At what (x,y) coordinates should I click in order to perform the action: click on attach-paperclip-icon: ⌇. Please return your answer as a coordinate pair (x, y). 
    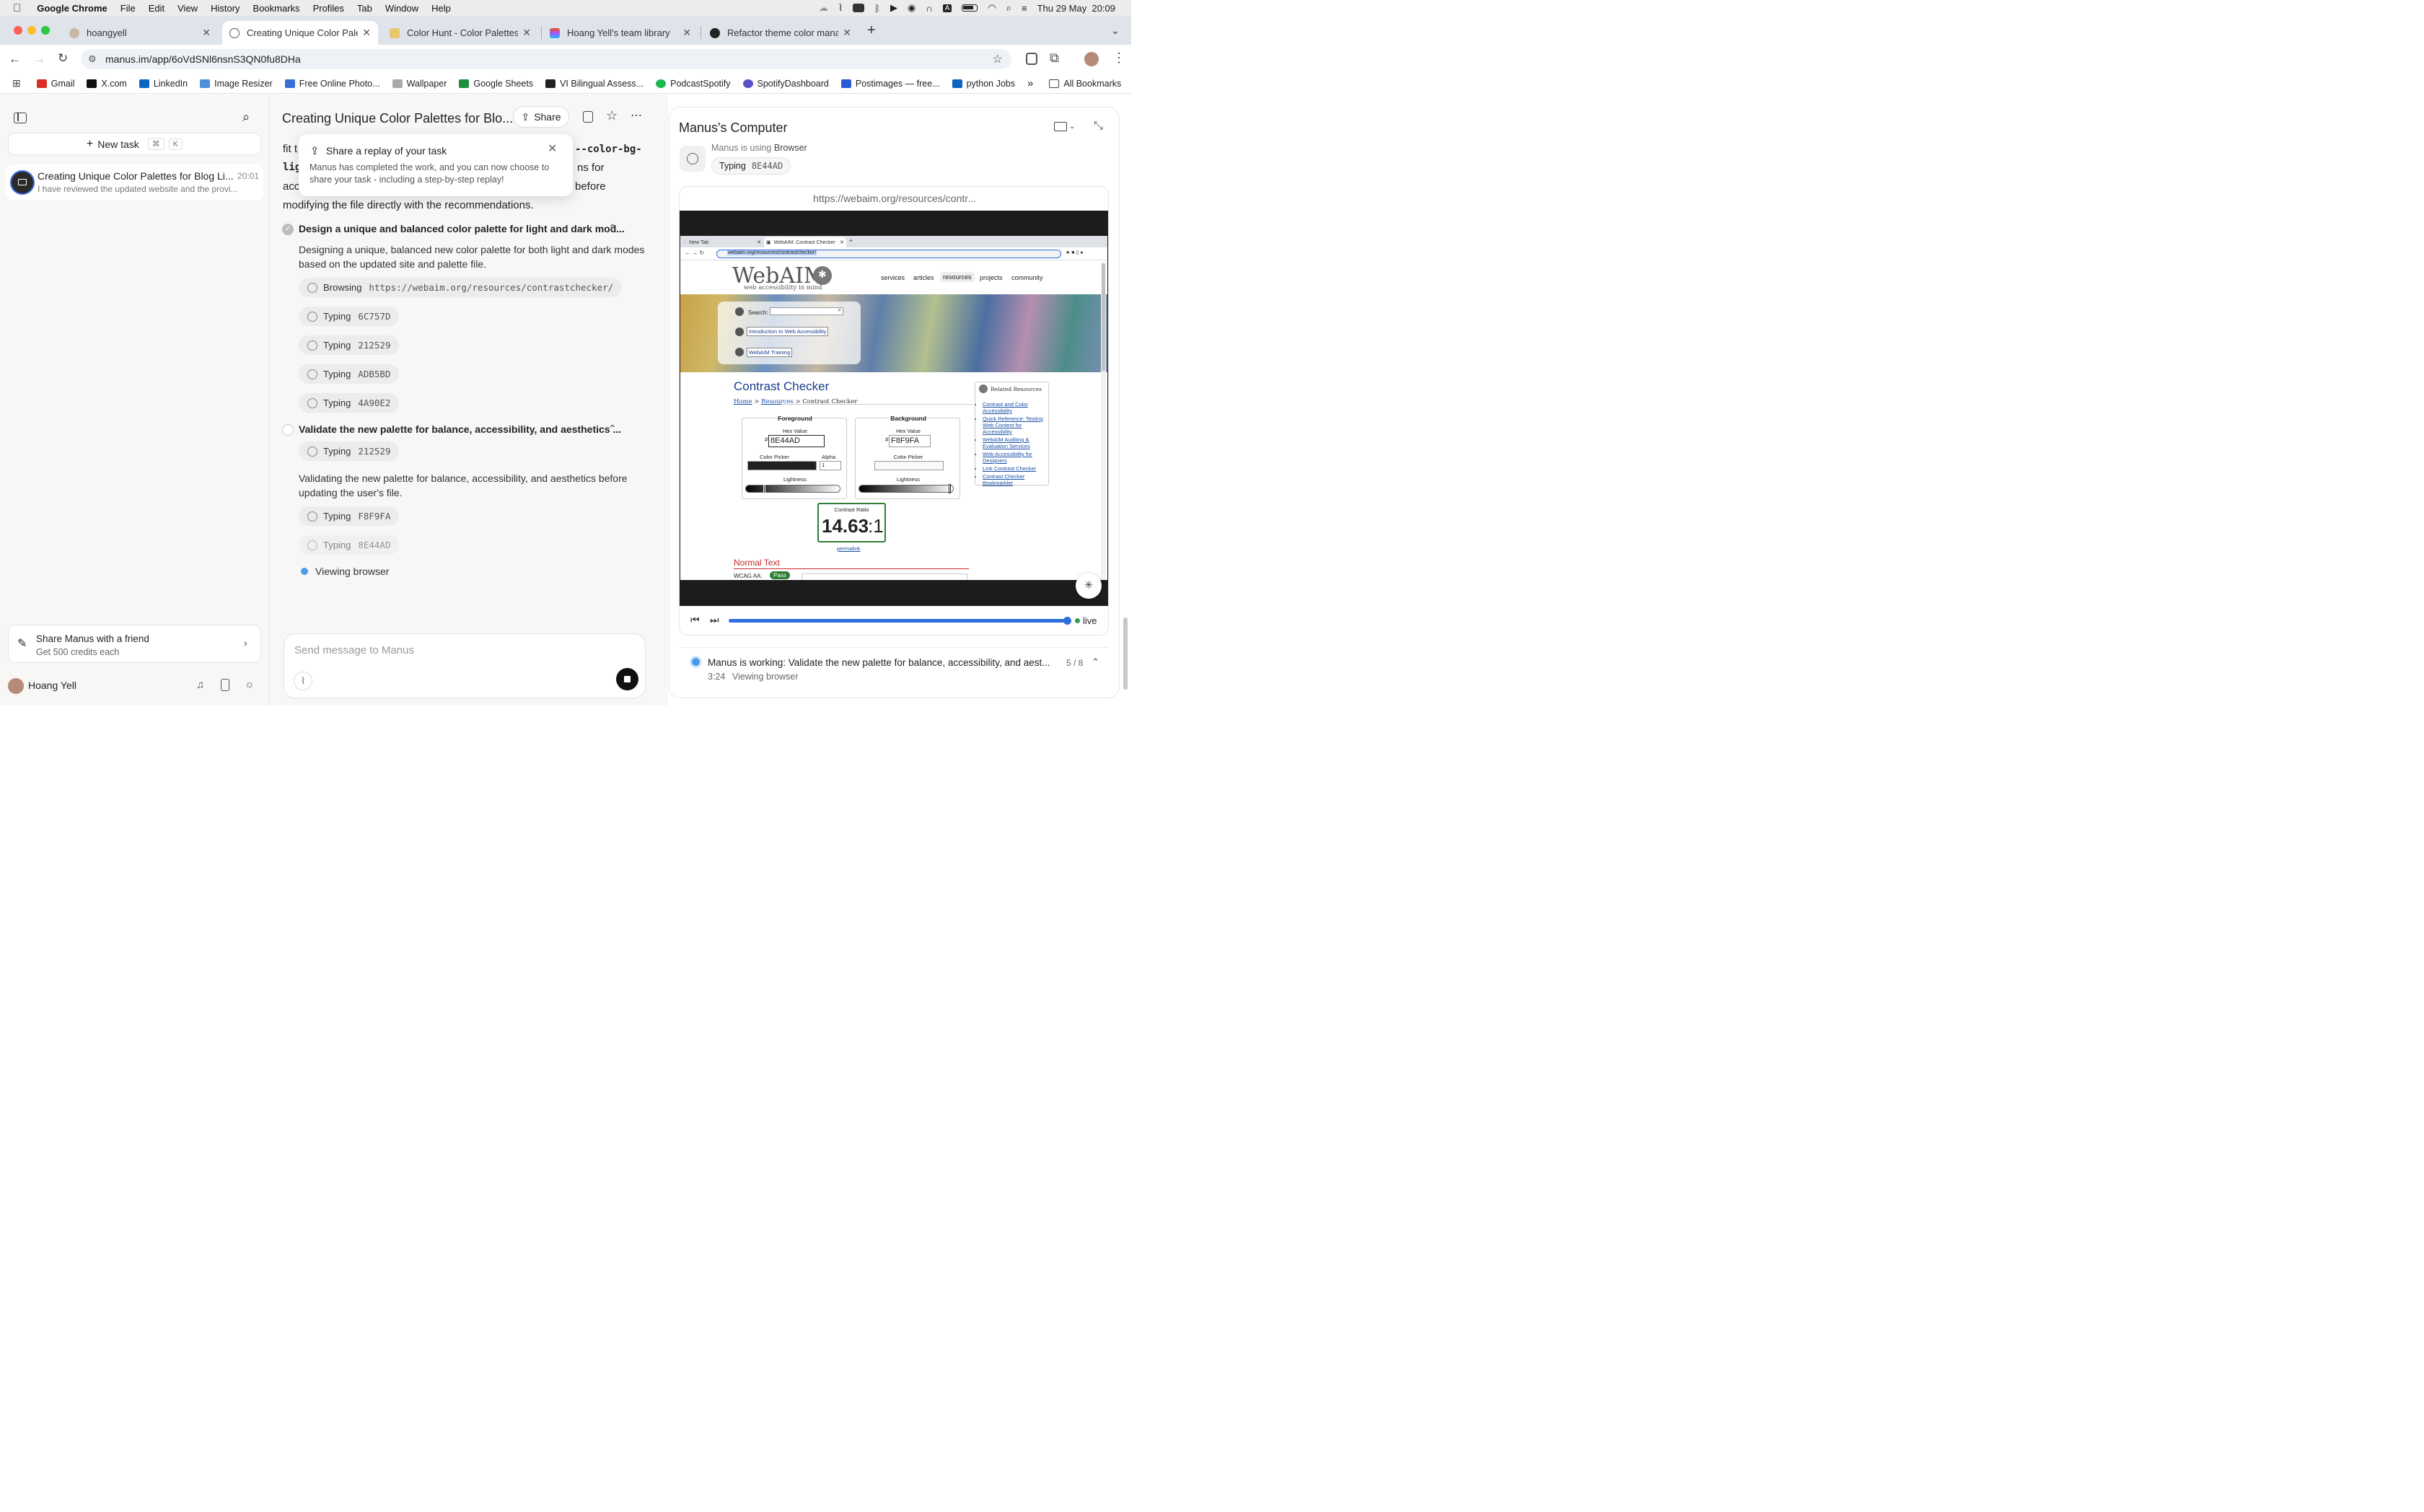
    Looking at the image, I should click on (303, 681).